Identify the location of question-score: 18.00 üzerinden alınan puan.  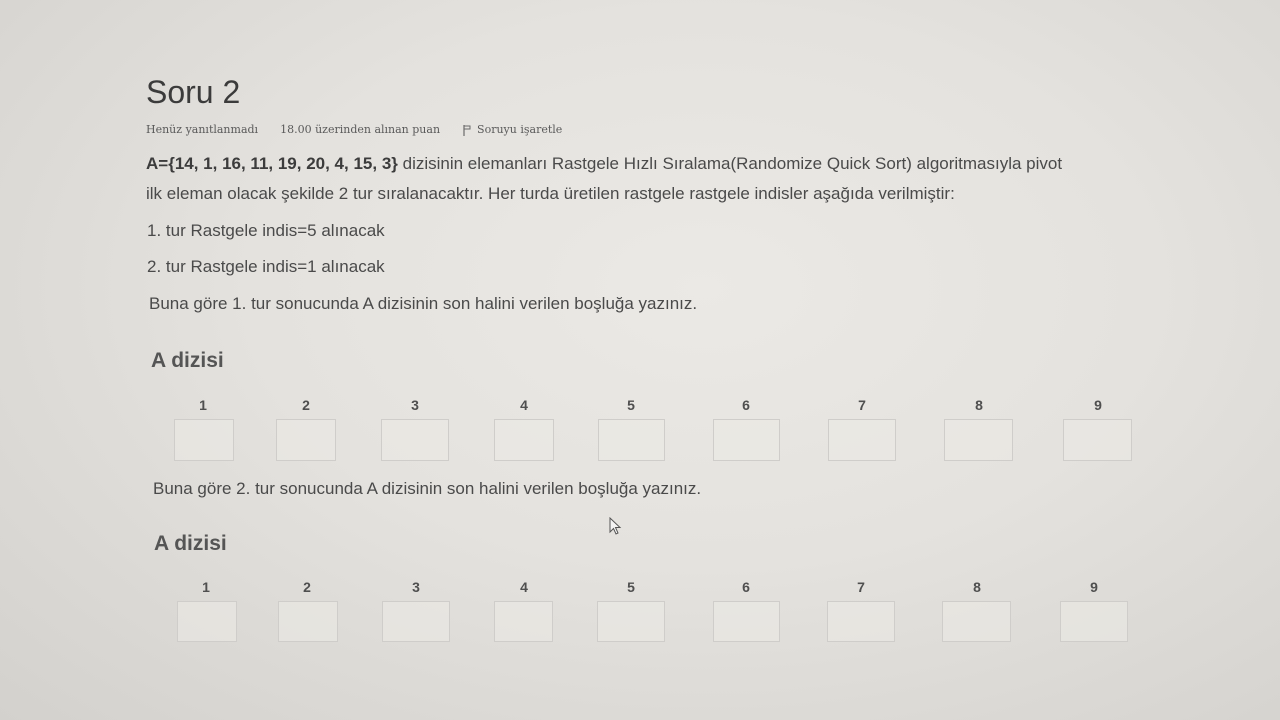
(360, 129).